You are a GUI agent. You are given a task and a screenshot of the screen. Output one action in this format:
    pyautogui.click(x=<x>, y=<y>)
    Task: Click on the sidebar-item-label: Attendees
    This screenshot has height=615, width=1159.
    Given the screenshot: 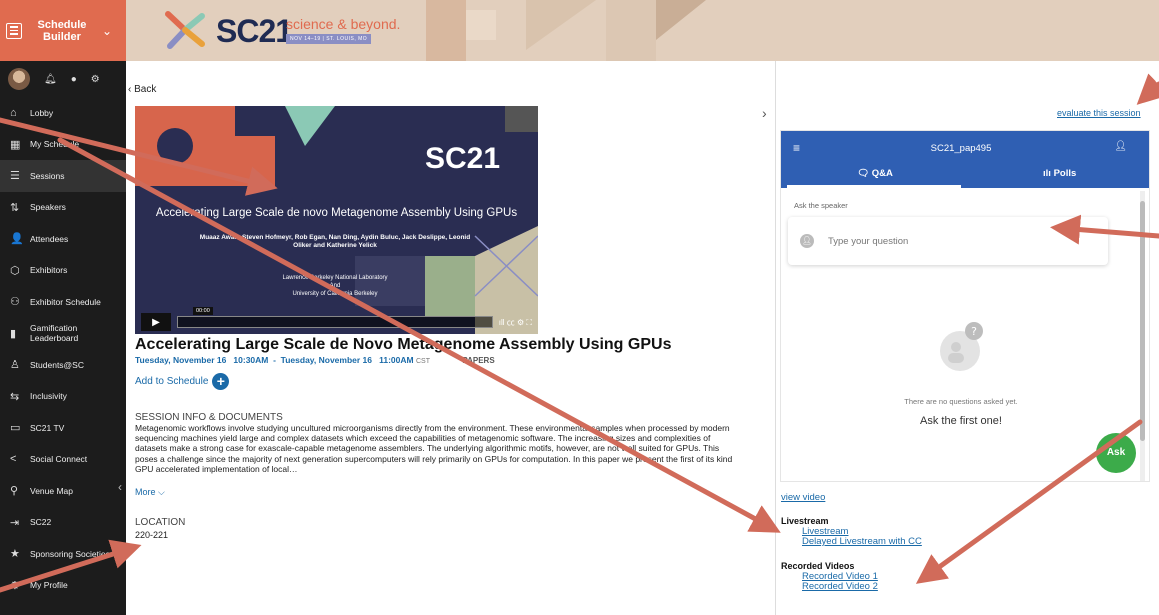 What is the action you would take?
    pyautogui.click(x=49, y=238)
    